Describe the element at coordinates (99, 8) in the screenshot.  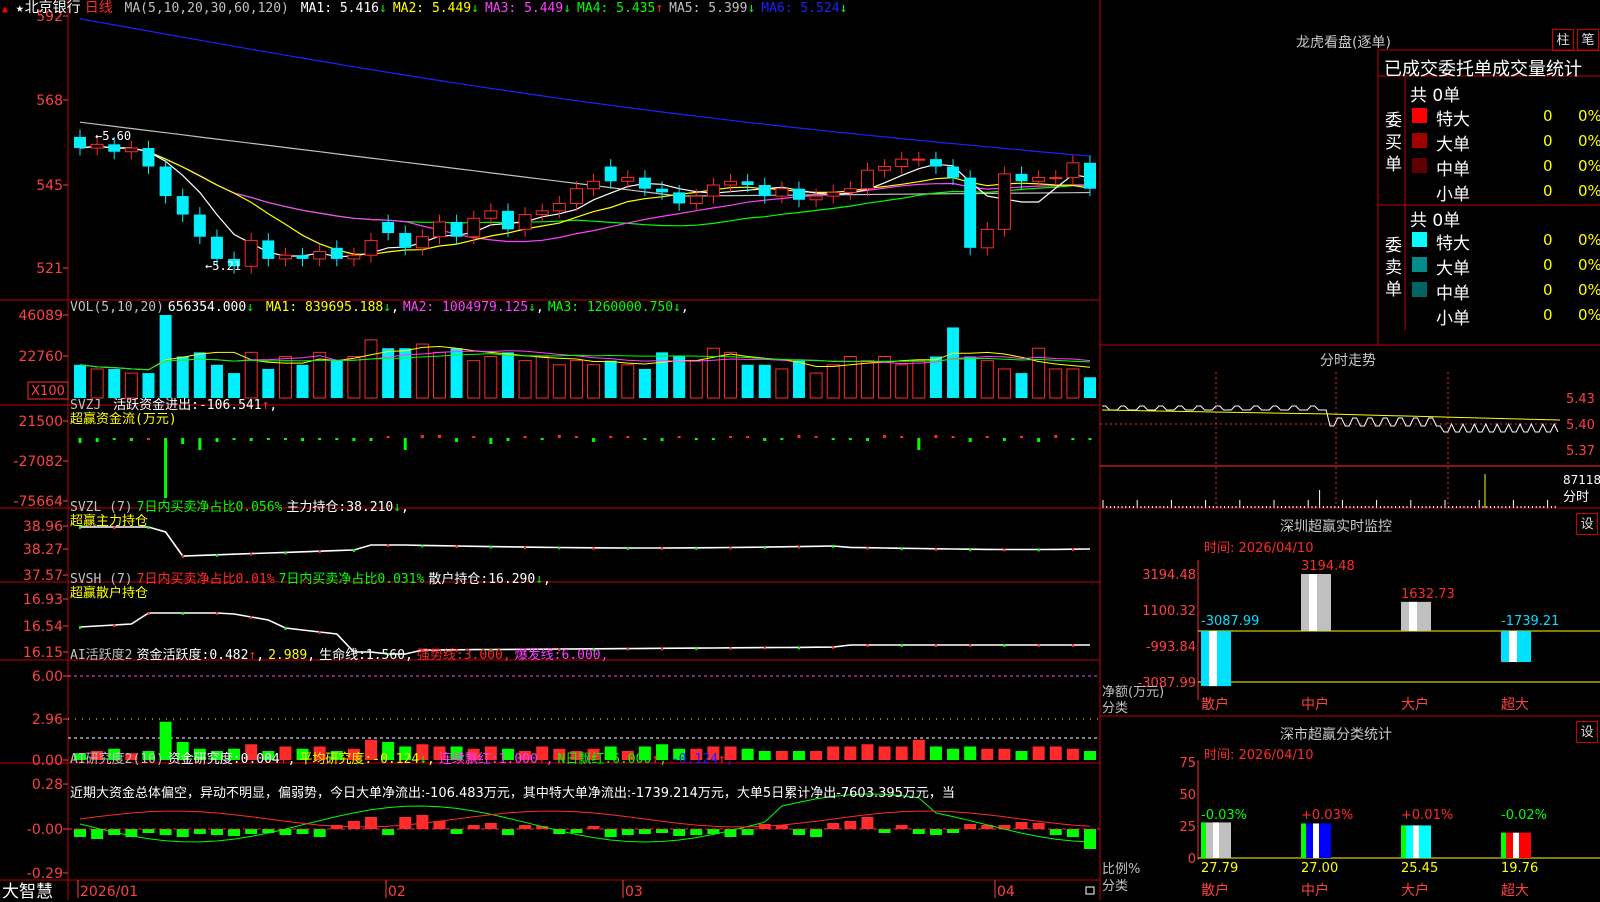
I see `period-label: 日线` at that location.